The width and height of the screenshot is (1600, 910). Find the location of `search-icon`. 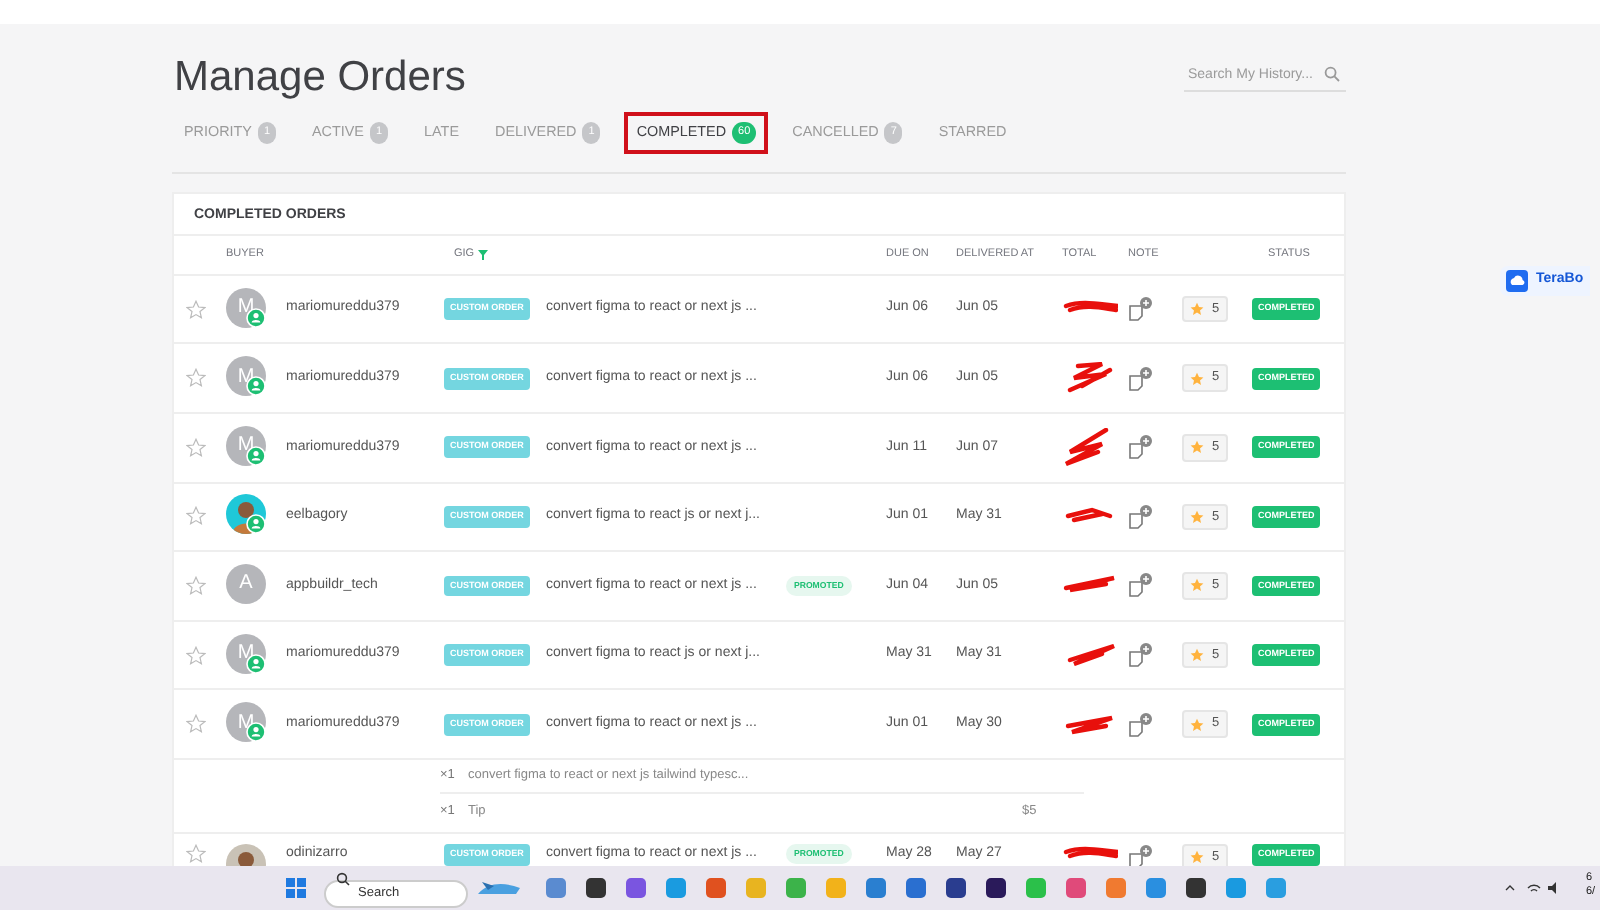

search-icon is located at coordinates (343, 879).